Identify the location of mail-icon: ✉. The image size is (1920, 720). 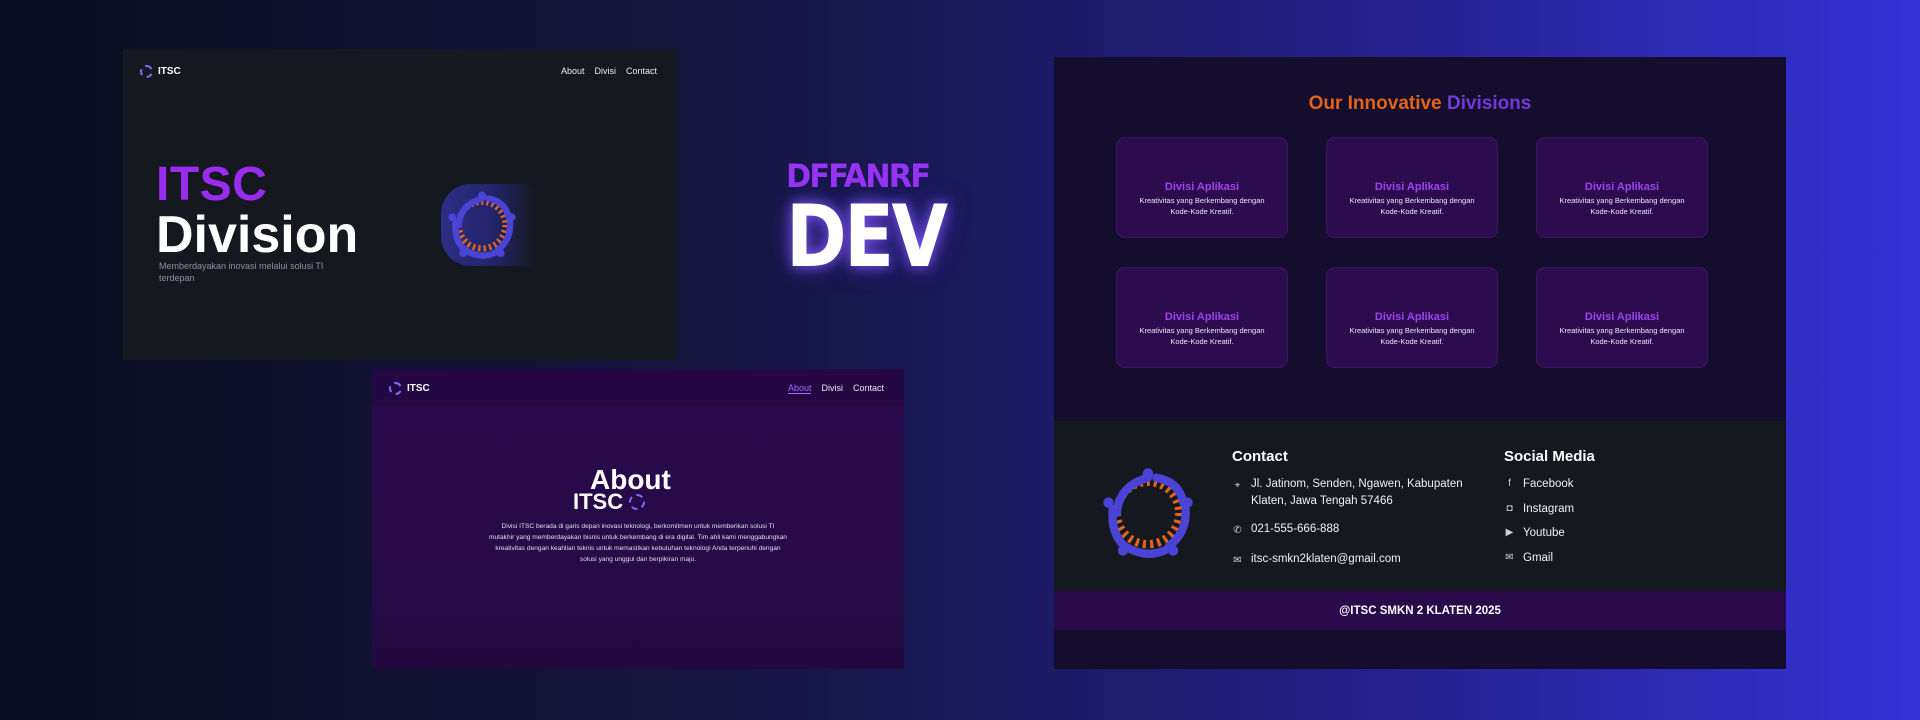
(1237, 560).